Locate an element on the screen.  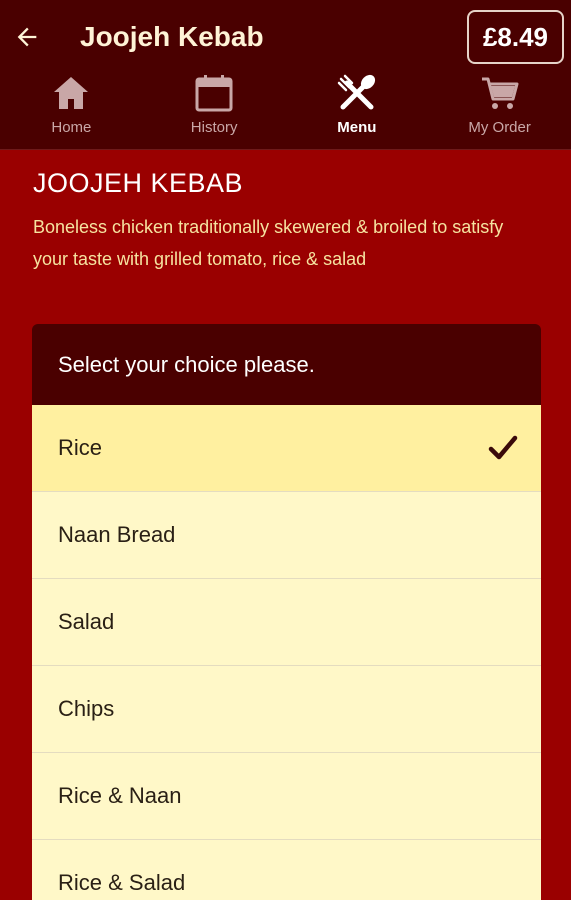
tab-history-label: History is located at coordinates (214, 127).